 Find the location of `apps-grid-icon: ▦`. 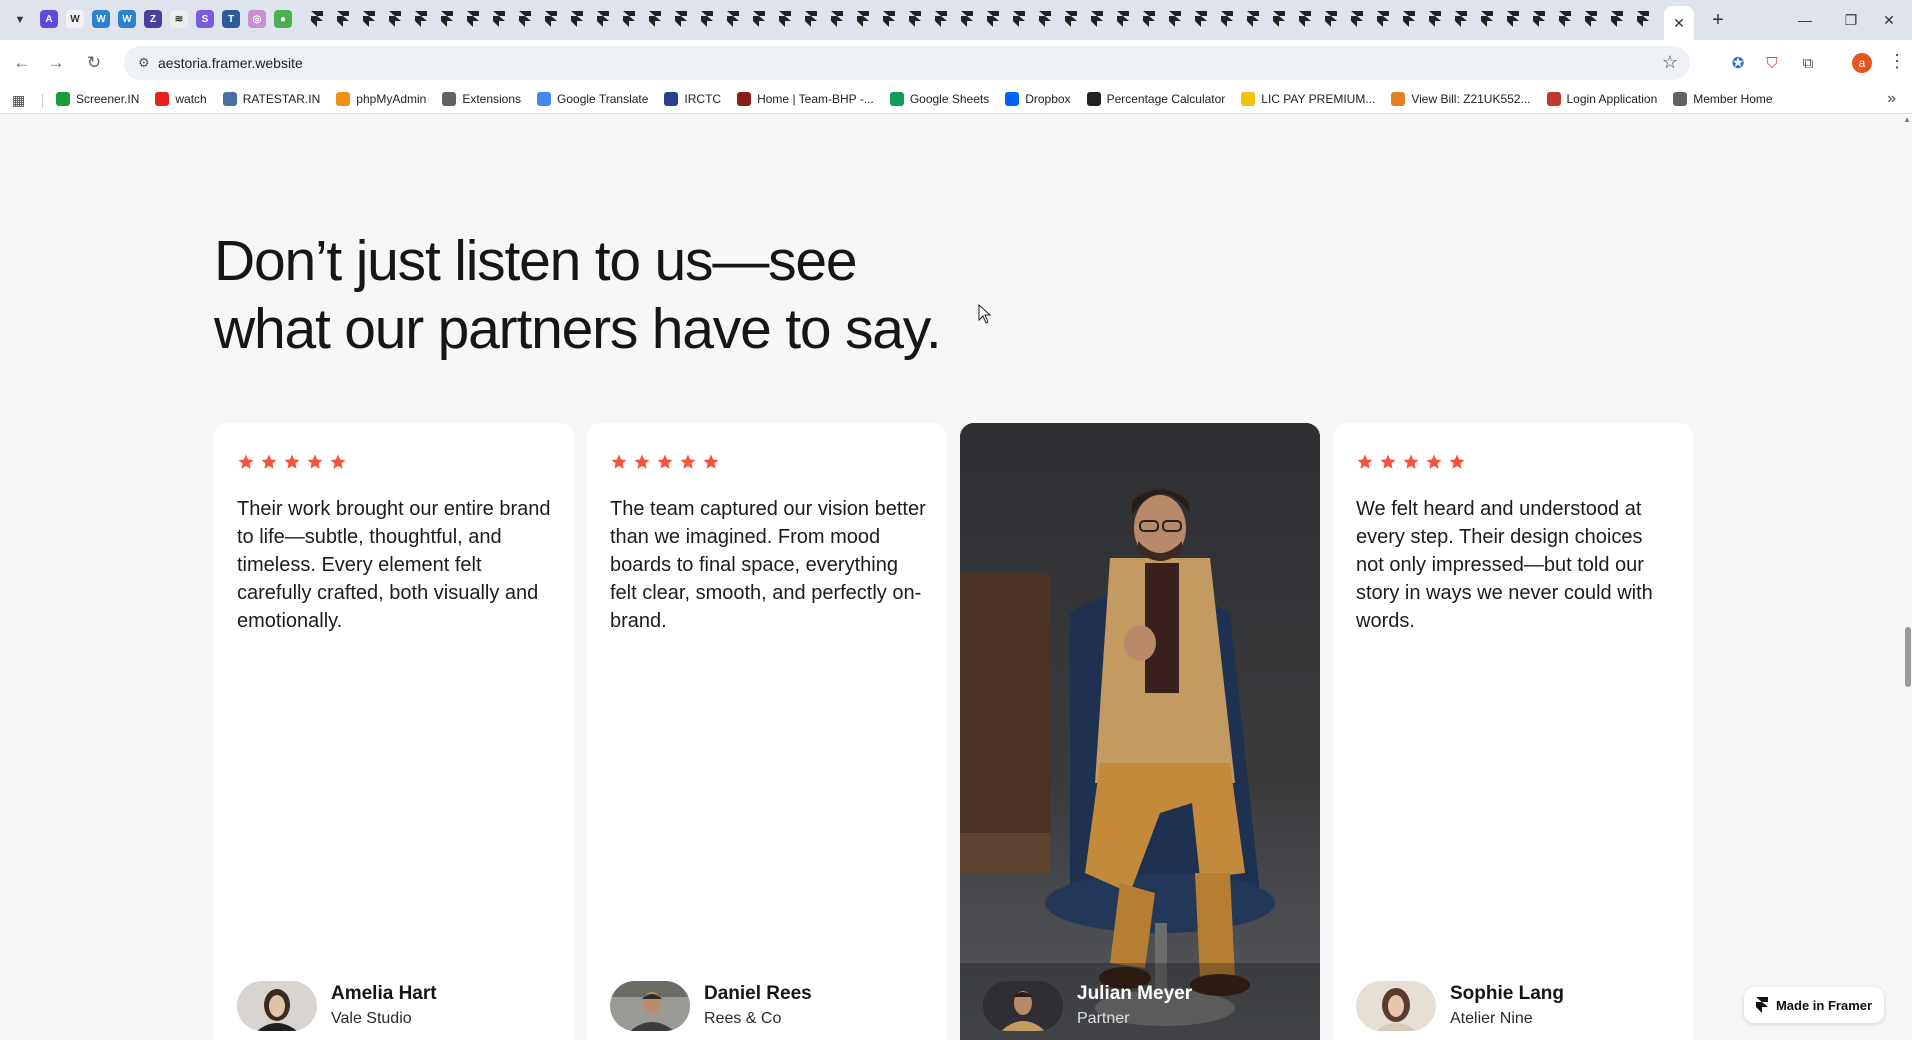

apps-grid-icon: ▦ is located at coordinates (18, 100).